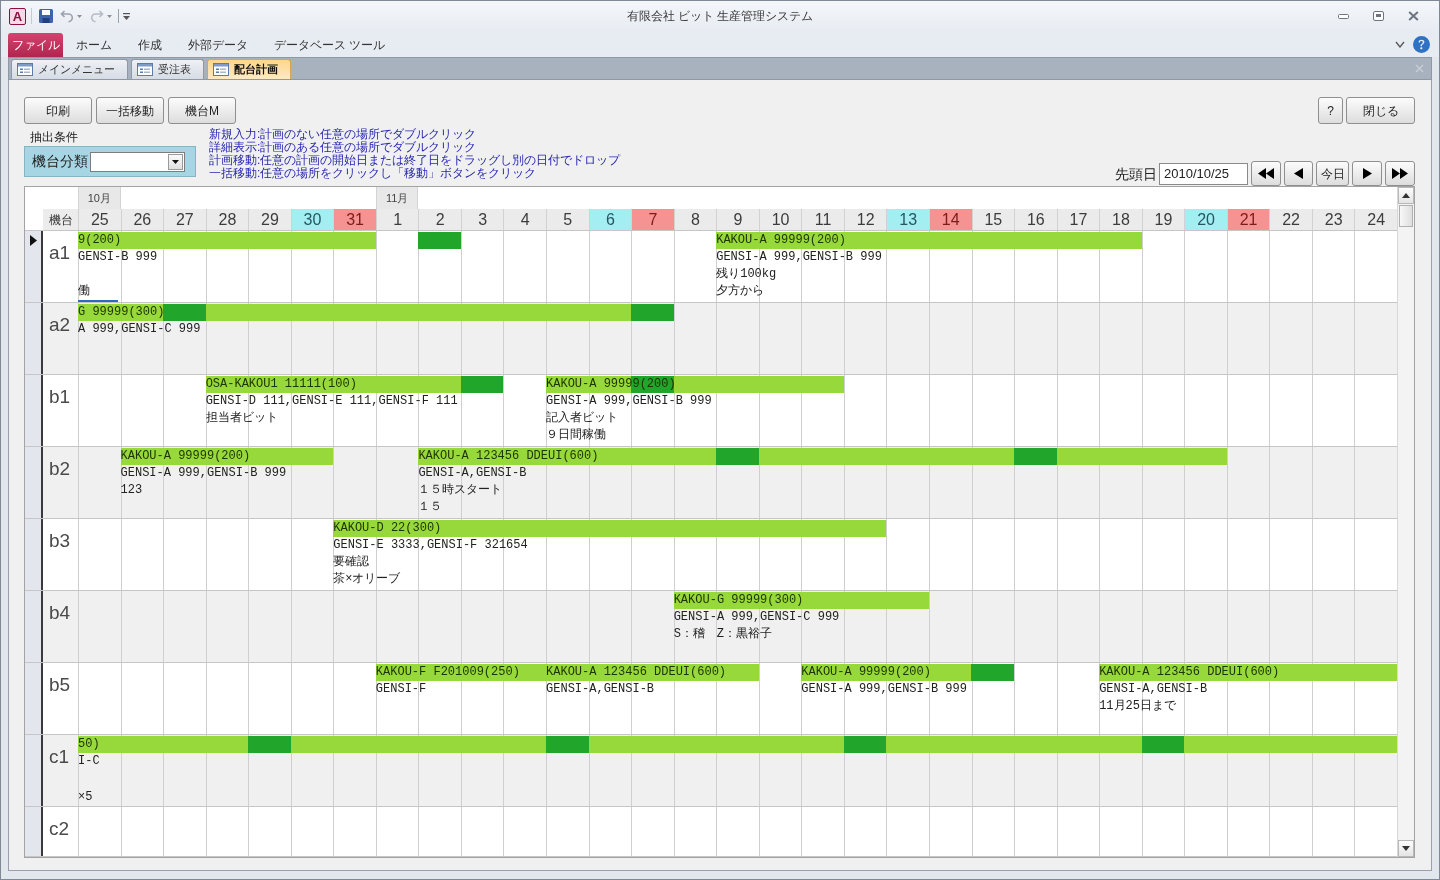  Describe the element at coordinates (430, 507) in the screenshot. I see `plan-note: １５` at that location.